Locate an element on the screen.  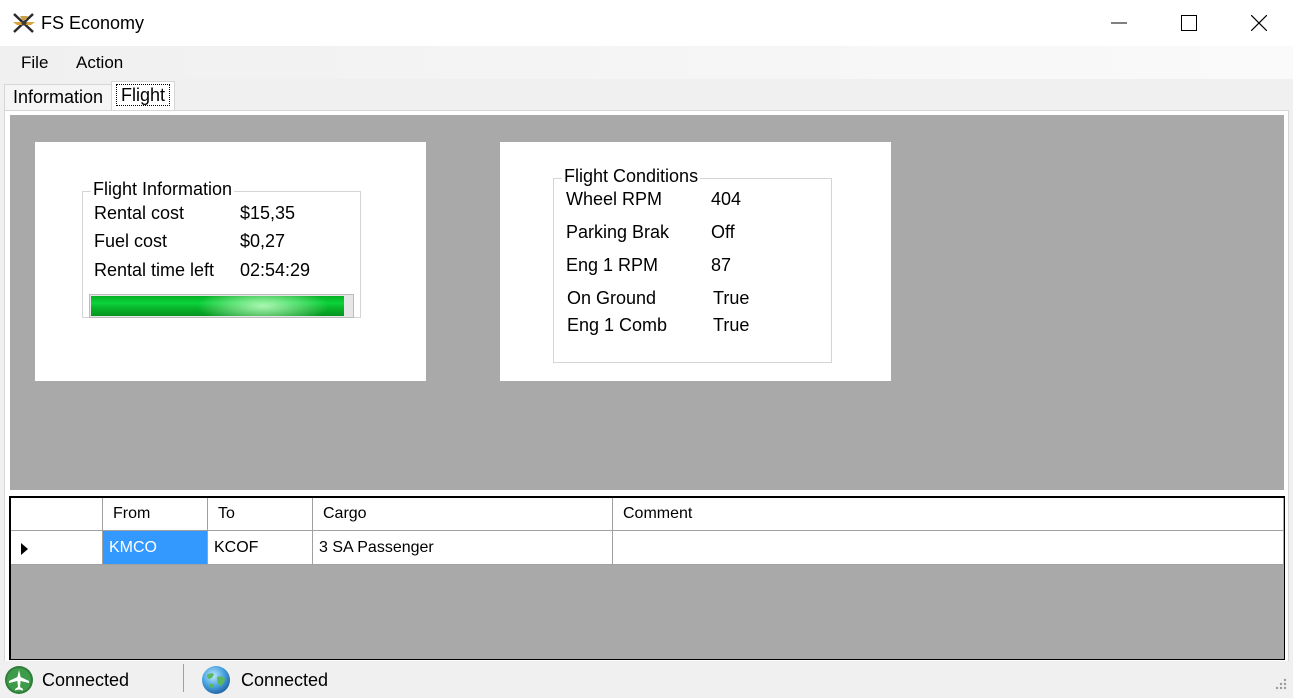
tab-flight-label: Flight is located at coordinates (143, 95).